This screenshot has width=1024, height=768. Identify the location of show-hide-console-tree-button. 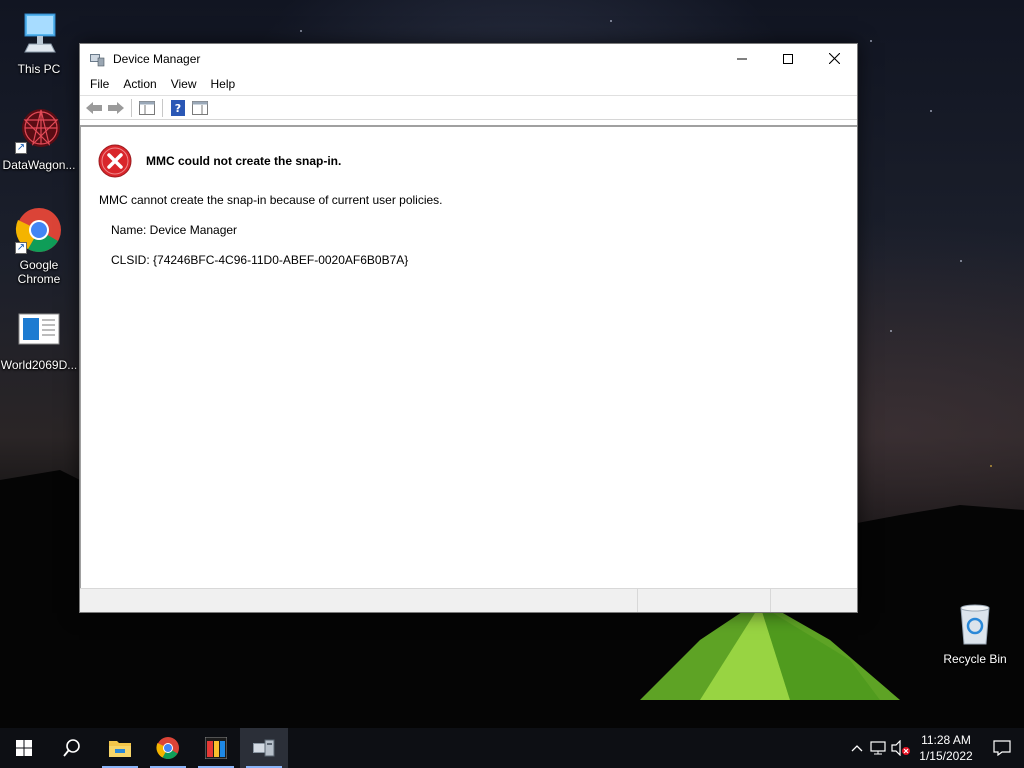
(147, 108).